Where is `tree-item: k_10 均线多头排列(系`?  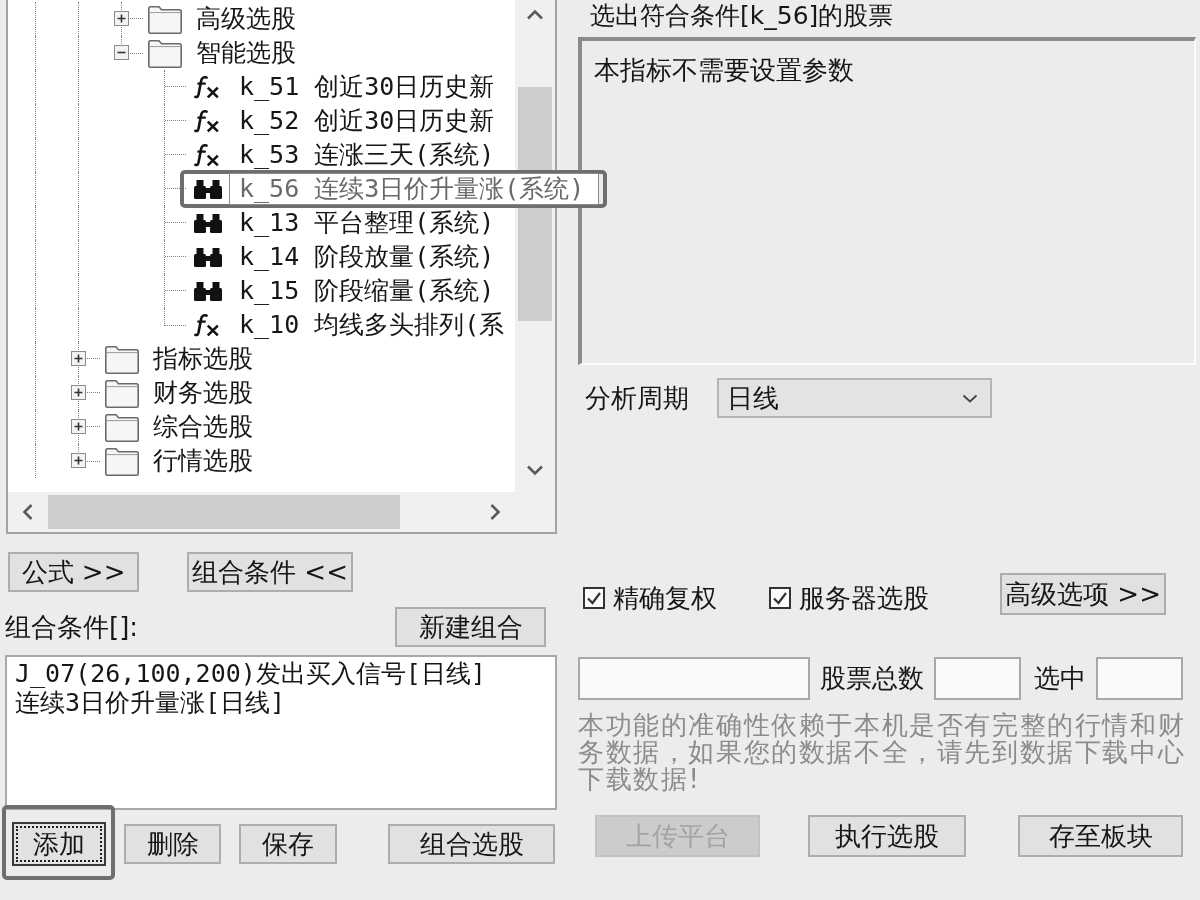
tree-item: k_10 均线多头排列(系 is located at coordinates (368, 325).